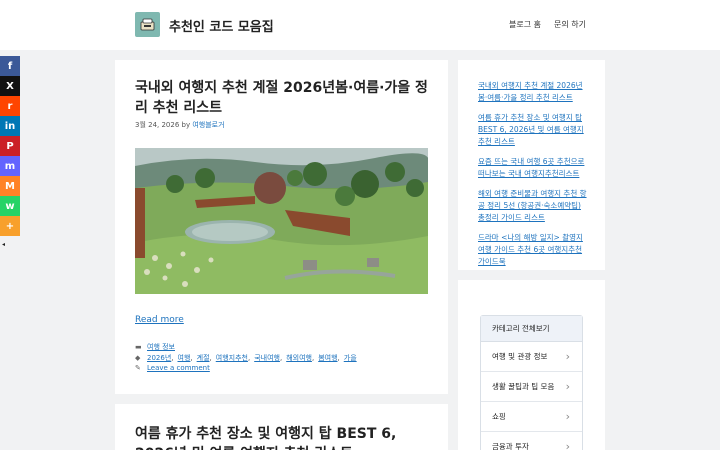 The height and width of the screenshot is (450, 720). I want to click on collapse-share-icon: ◂, so click(3, 244).